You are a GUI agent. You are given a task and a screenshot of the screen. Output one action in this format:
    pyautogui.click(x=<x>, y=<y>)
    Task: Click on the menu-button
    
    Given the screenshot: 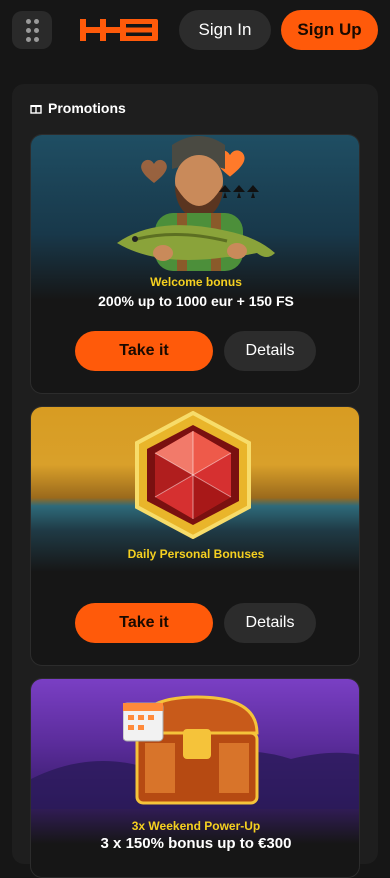 What is the action you would take?
    pyautogui.click(x=32, y=30)
    